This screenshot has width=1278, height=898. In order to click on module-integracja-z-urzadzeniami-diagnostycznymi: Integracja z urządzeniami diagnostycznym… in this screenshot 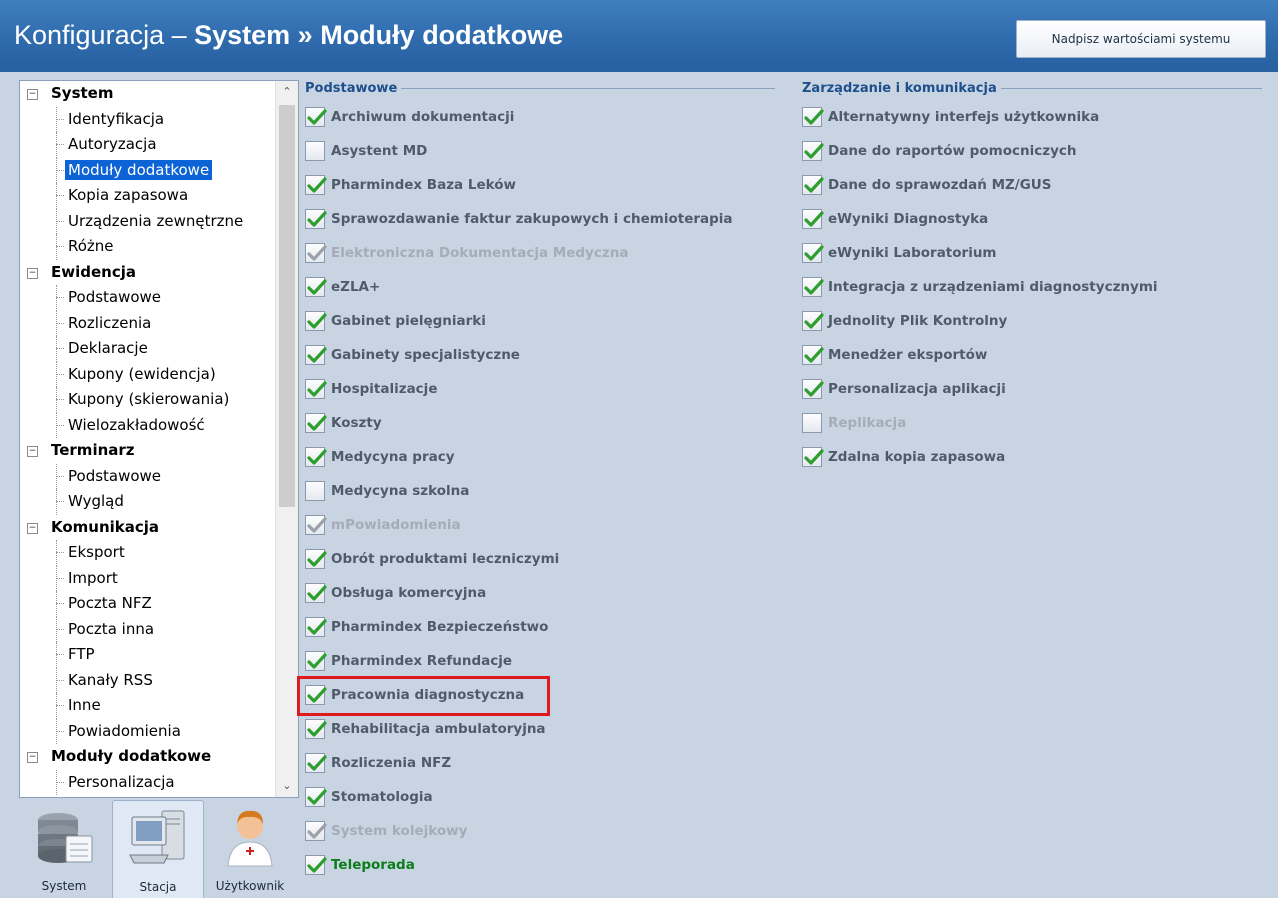, I will do `click(980, 287)`.